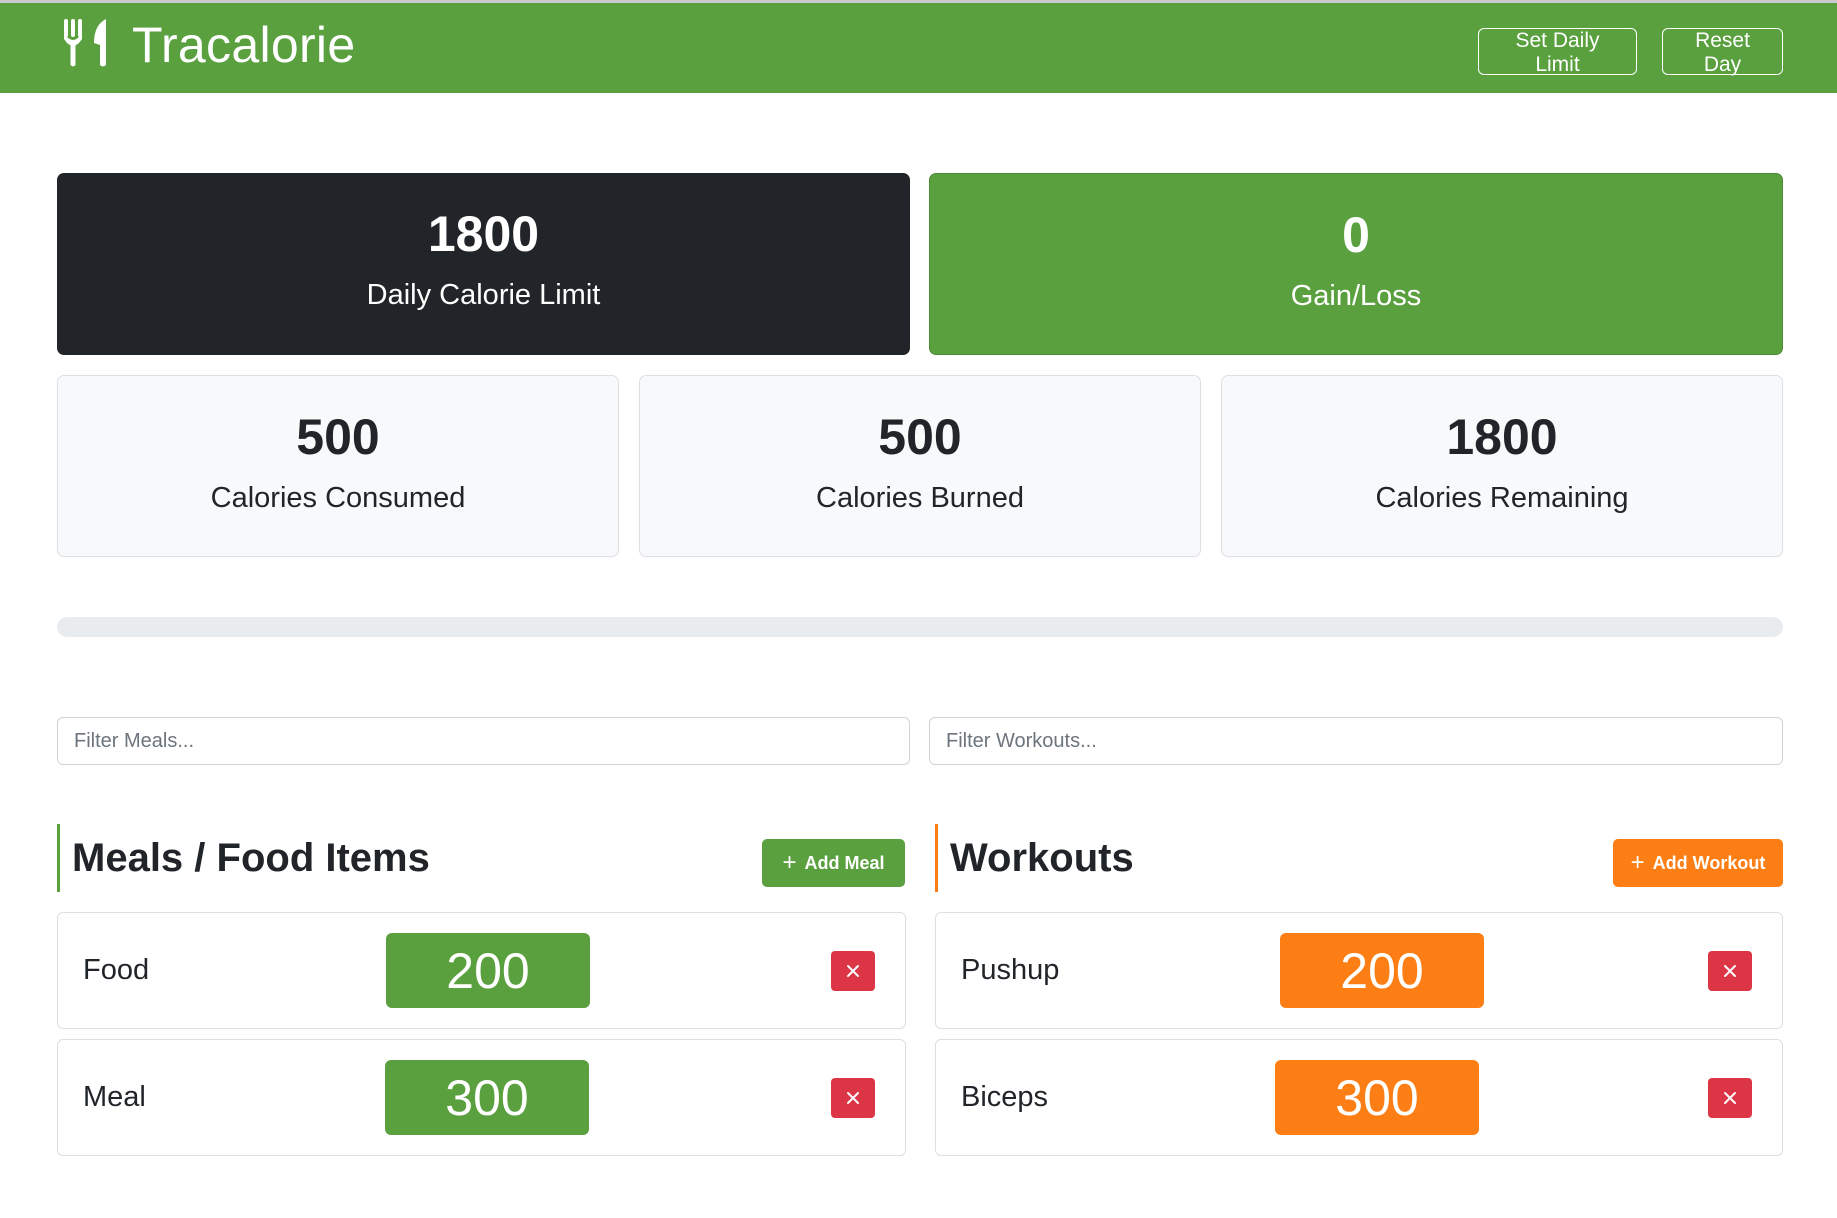  What do you see at coordinates (487, 1097) in the screenshot?
I see `meal-item-calories: 300` at bounding box center [487, 1097].